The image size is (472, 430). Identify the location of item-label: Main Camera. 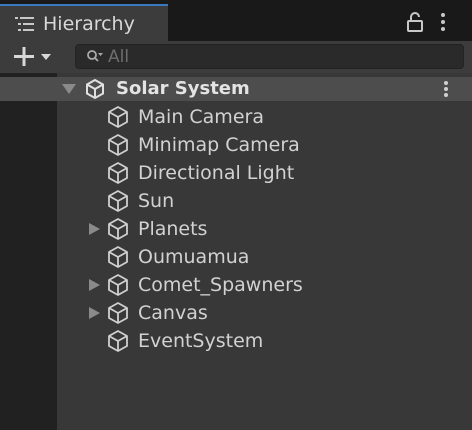
(201, 117).